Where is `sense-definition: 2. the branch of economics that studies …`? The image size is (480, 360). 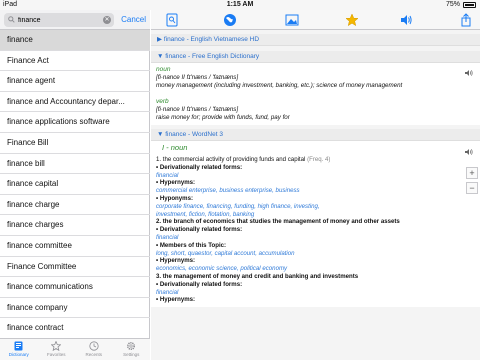 sense-definition: 2. the branch of economics that studies … is located at coordinates (278, 222).